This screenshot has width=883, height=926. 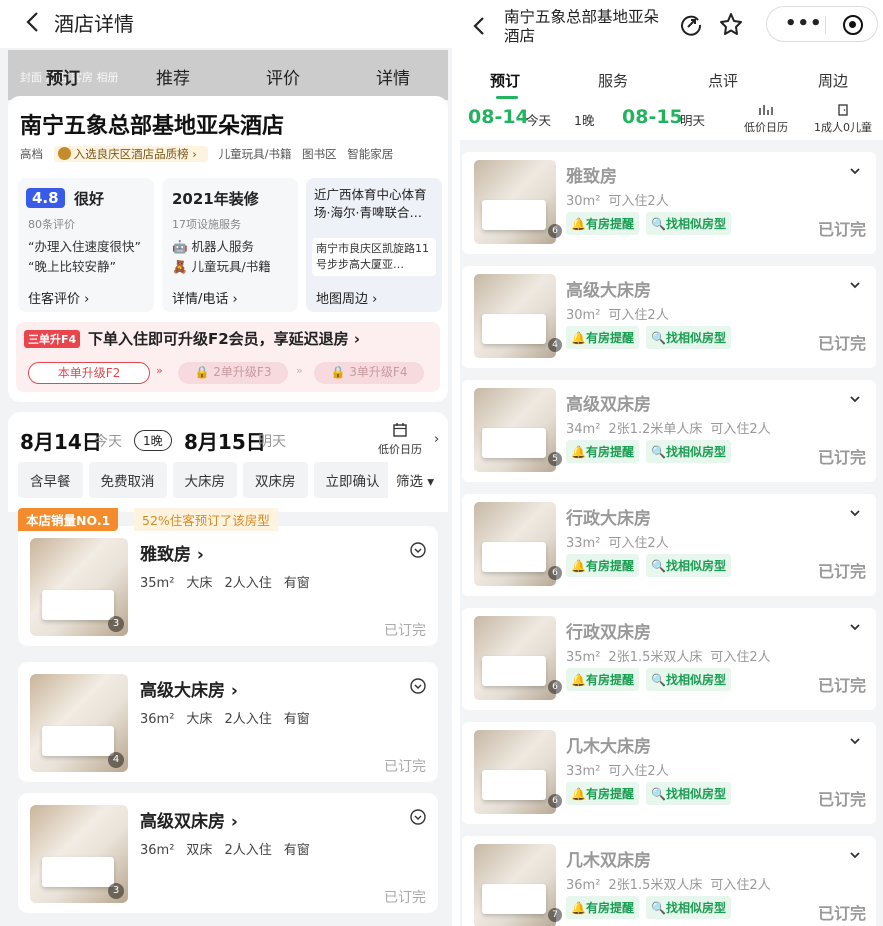 What do you see at coordinates (86, 245) in the screenshot?
I see `review-summary: 4.8 很好 80条评价 “办理入住速度很快” “晚上比较安静” 住客评价 ›` at bounding box center [86, 245].